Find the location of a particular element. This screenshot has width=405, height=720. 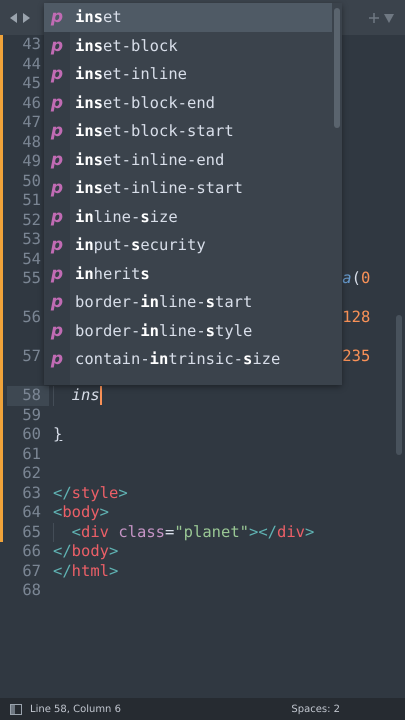

completion-label: inset-block is located at coordinates (126, 45).